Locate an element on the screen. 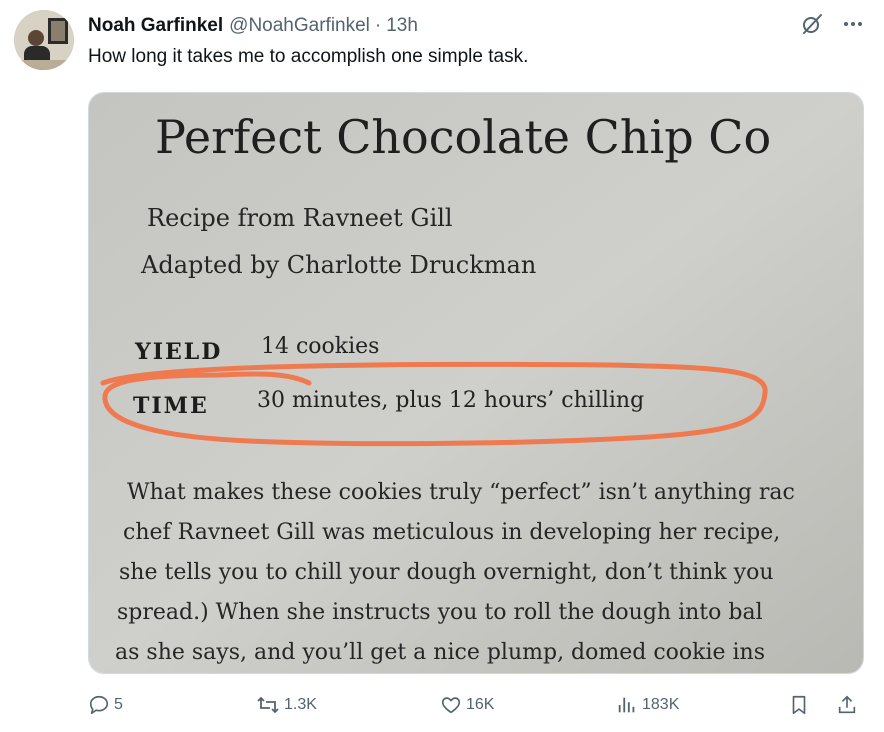 The height and width of the screenshot is (732, 884). bookmark-button is located at coordinates (799, 705).